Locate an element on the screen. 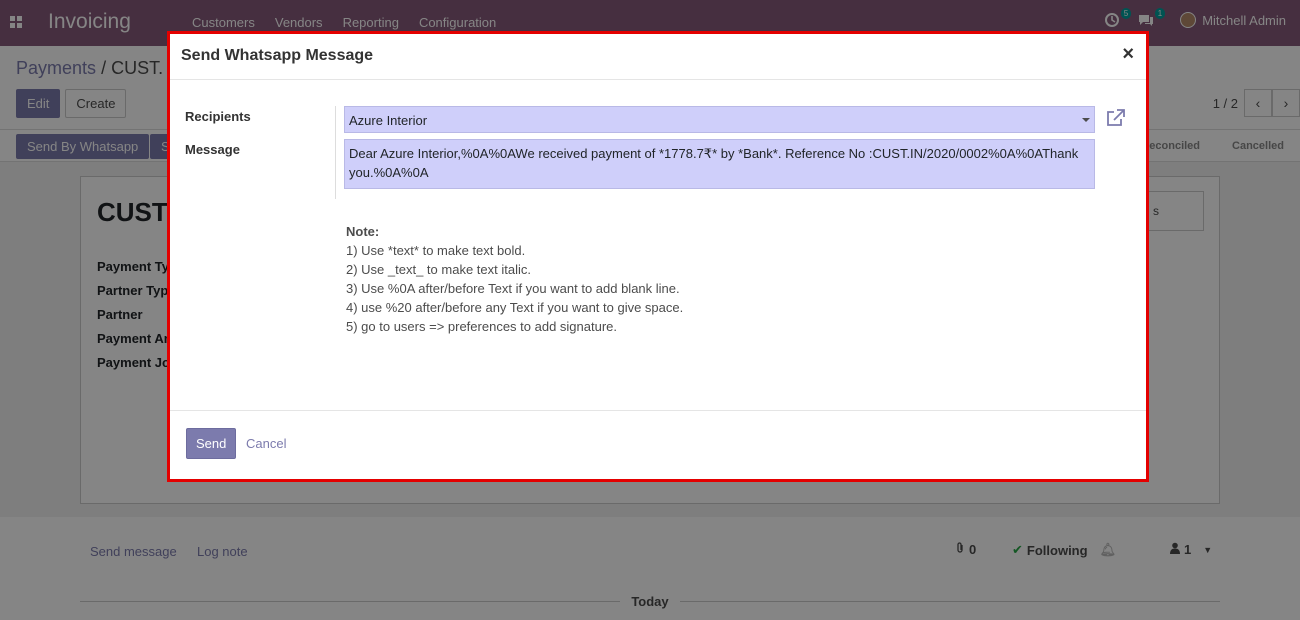 The image size is (1300, 620). modal-footer: Send Cancel is located at coordinates (658, 444).